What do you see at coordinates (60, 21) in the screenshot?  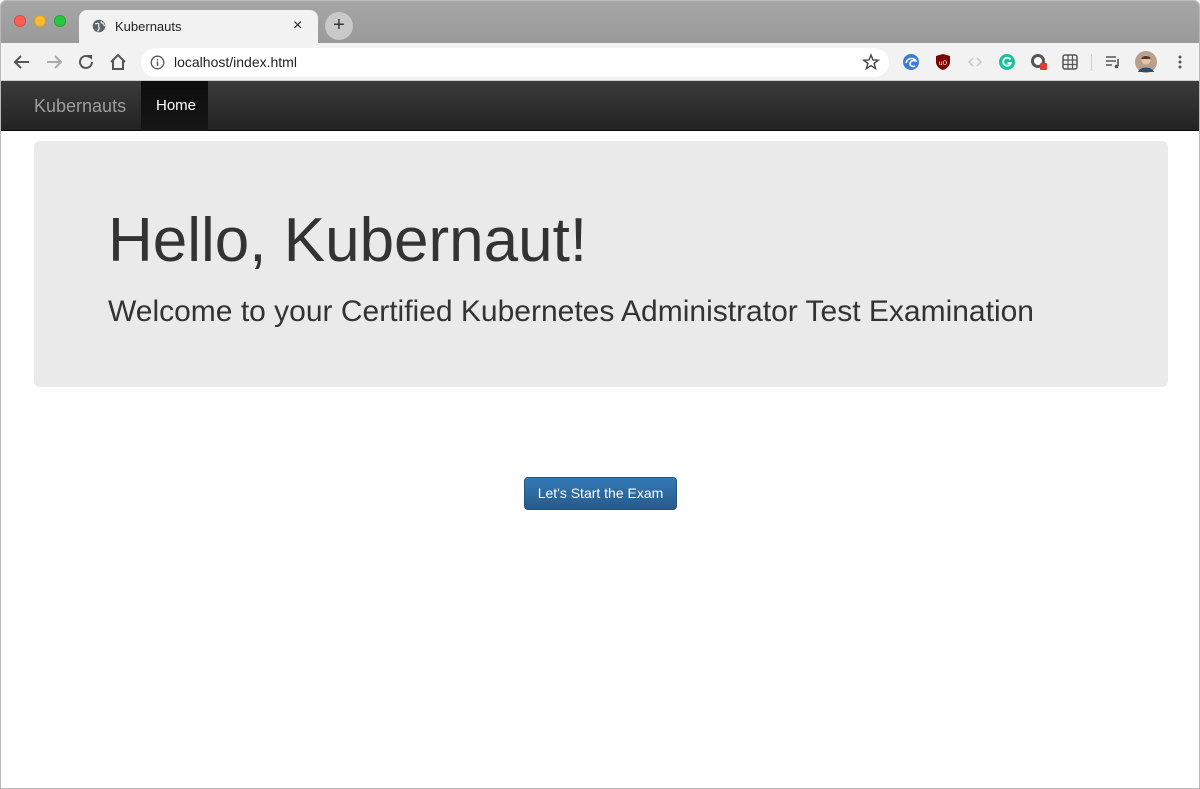 I see `zoom-window-button` at bounding box center [60, 21].